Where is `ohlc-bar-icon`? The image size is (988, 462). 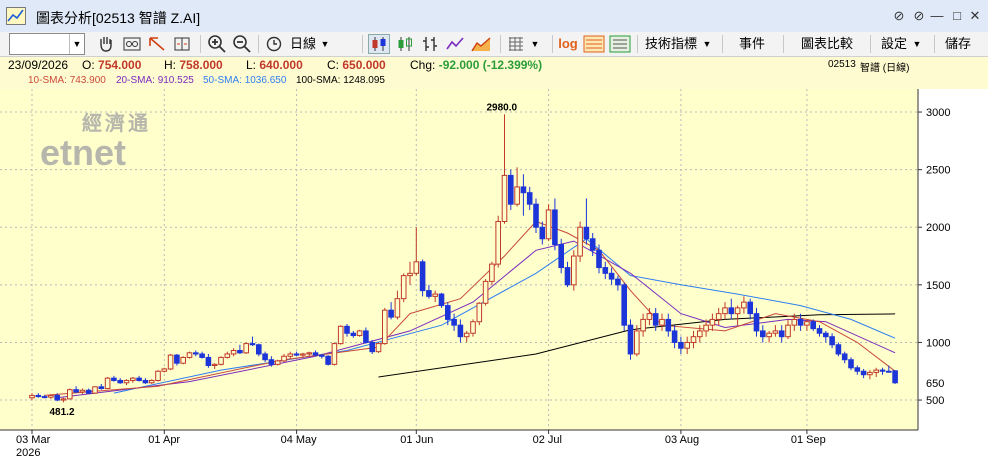 ohlc-bar-icon is located at coordinates (430, 44).